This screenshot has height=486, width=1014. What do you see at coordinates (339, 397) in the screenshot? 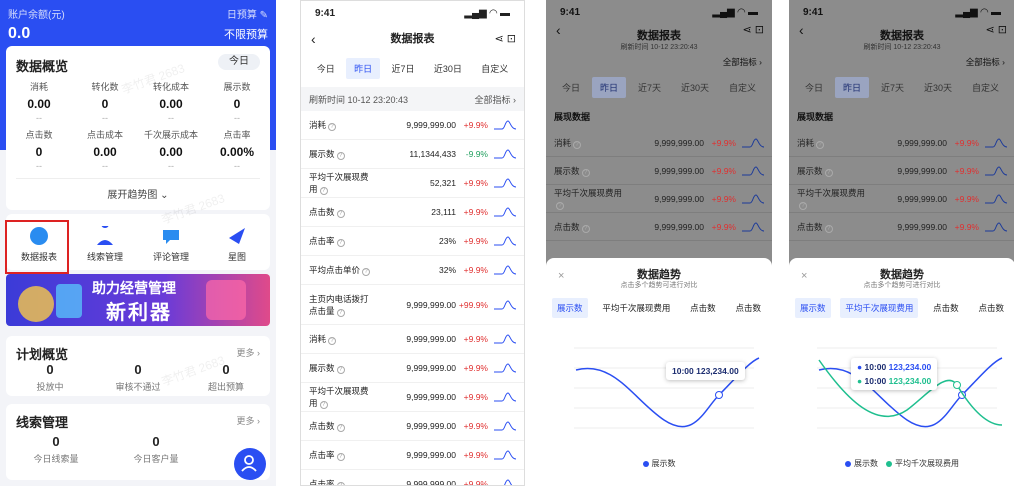
I see `metric-name: 平均千次展现费用?` at bounding box center [339, 397].